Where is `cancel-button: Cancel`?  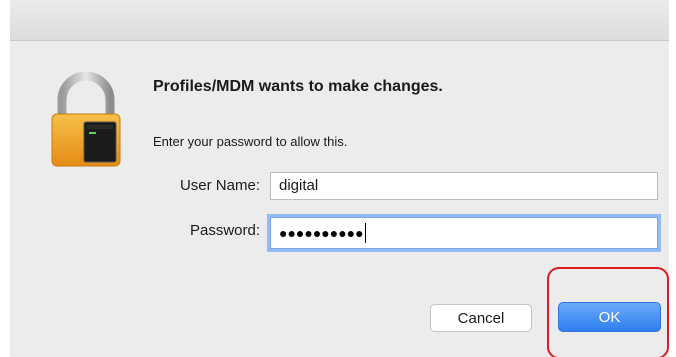
cancel-button: Cancel is located at coordinates (481, 318).